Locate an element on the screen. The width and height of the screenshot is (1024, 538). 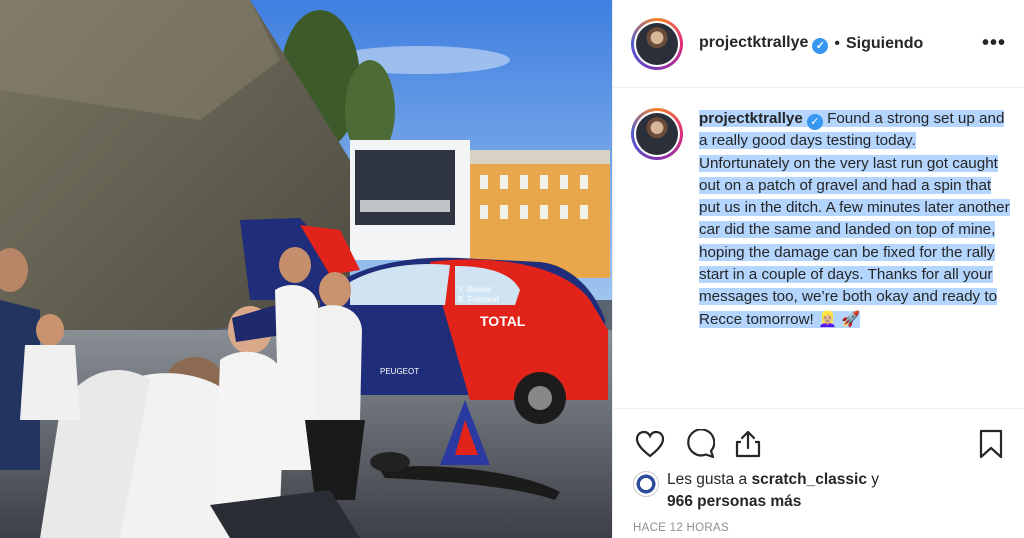
driver-name-1: Y. Rossel is located at coordinates (474, 289).